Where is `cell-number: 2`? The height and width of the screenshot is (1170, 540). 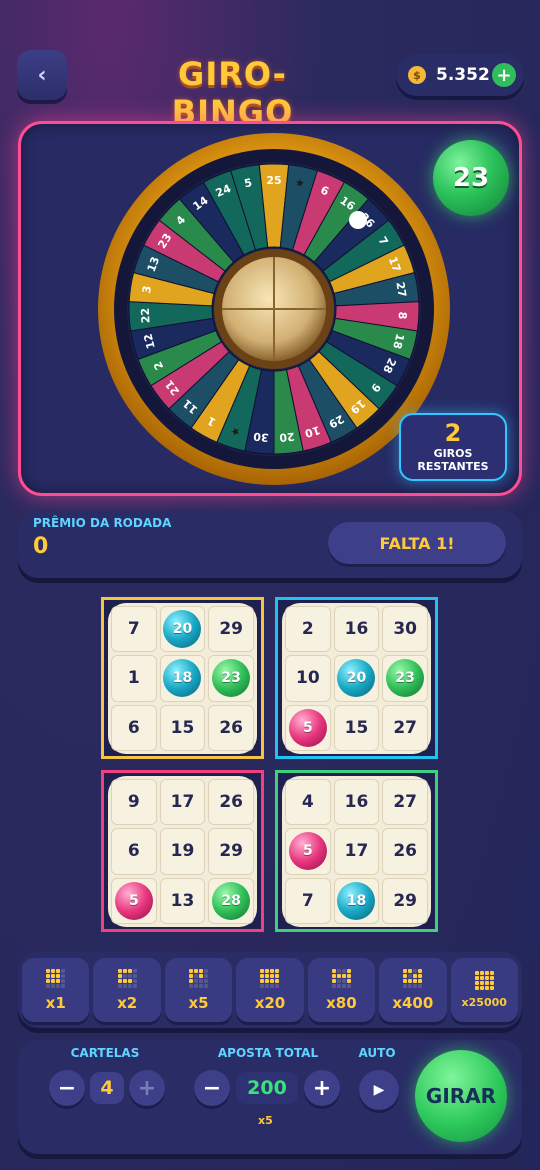 cell-number: 2 is located at coordinates (307, 629).